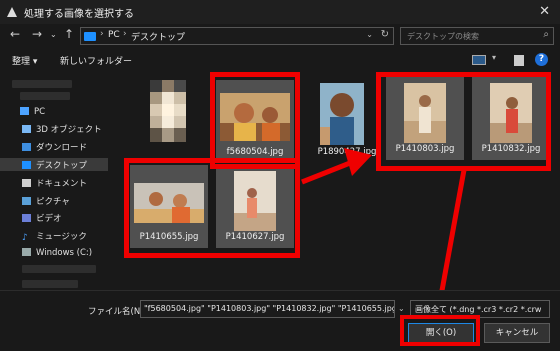  Describe the element at coordinates (15, 34) in the screenshot. I see `back-icon: ←` at that location.